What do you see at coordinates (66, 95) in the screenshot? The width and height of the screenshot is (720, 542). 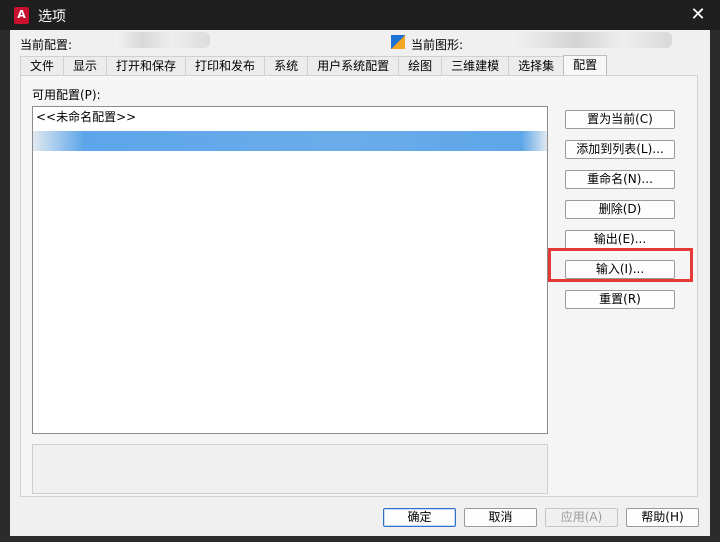 I see `available-profiles-label: 可用配置(P):` at bounding box center [66, 95].